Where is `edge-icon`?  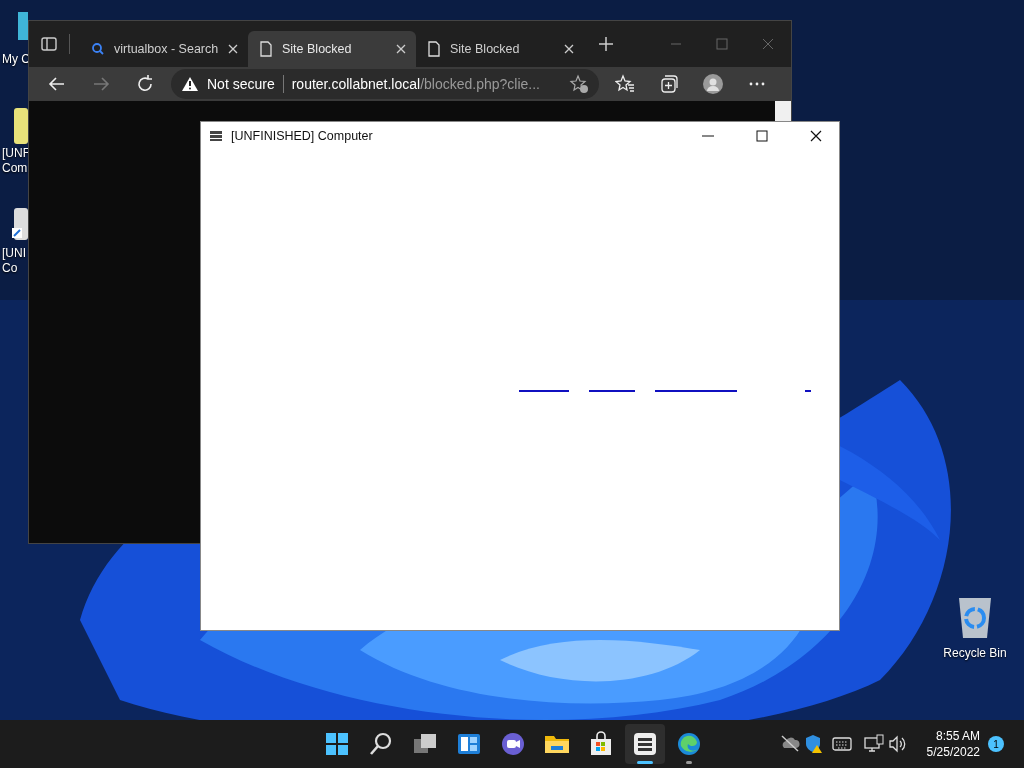
edge-icon is located at coordinates (689, 744).